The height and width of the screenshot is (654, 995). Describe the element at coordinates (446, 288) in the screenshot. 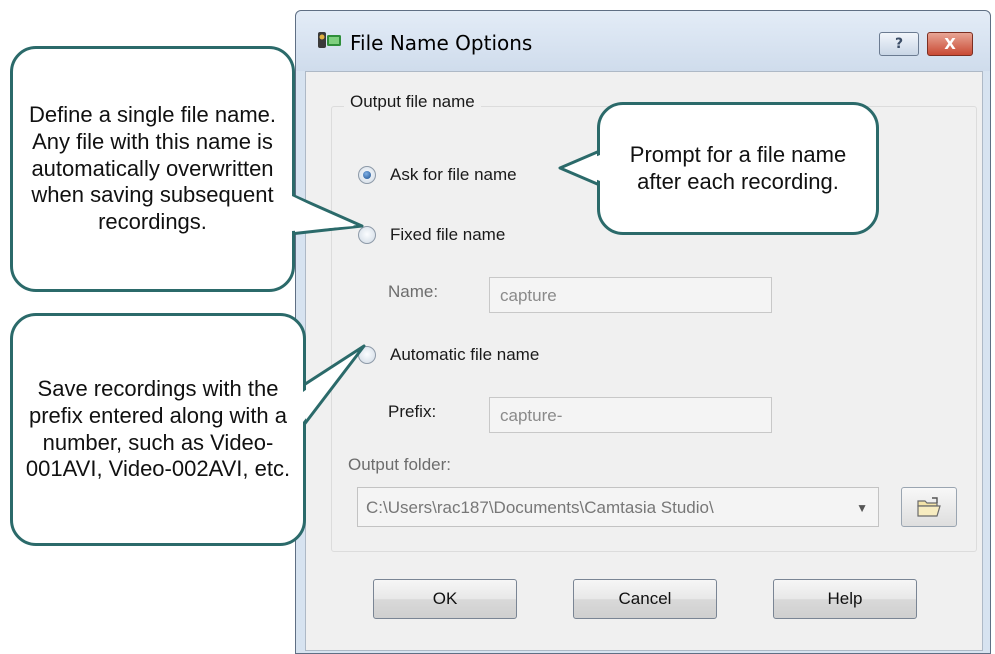

I see `callout-tail-joins` at that location.